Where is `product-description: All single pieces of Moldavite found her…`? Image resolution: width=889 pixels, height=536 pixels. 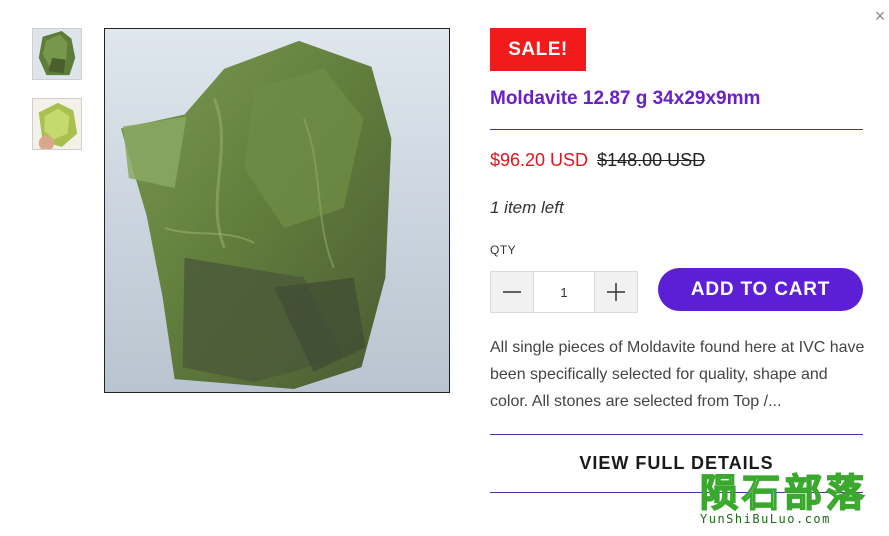 product-description: All single pieces of Moldavite found her… is located at coordinates (677, 374).